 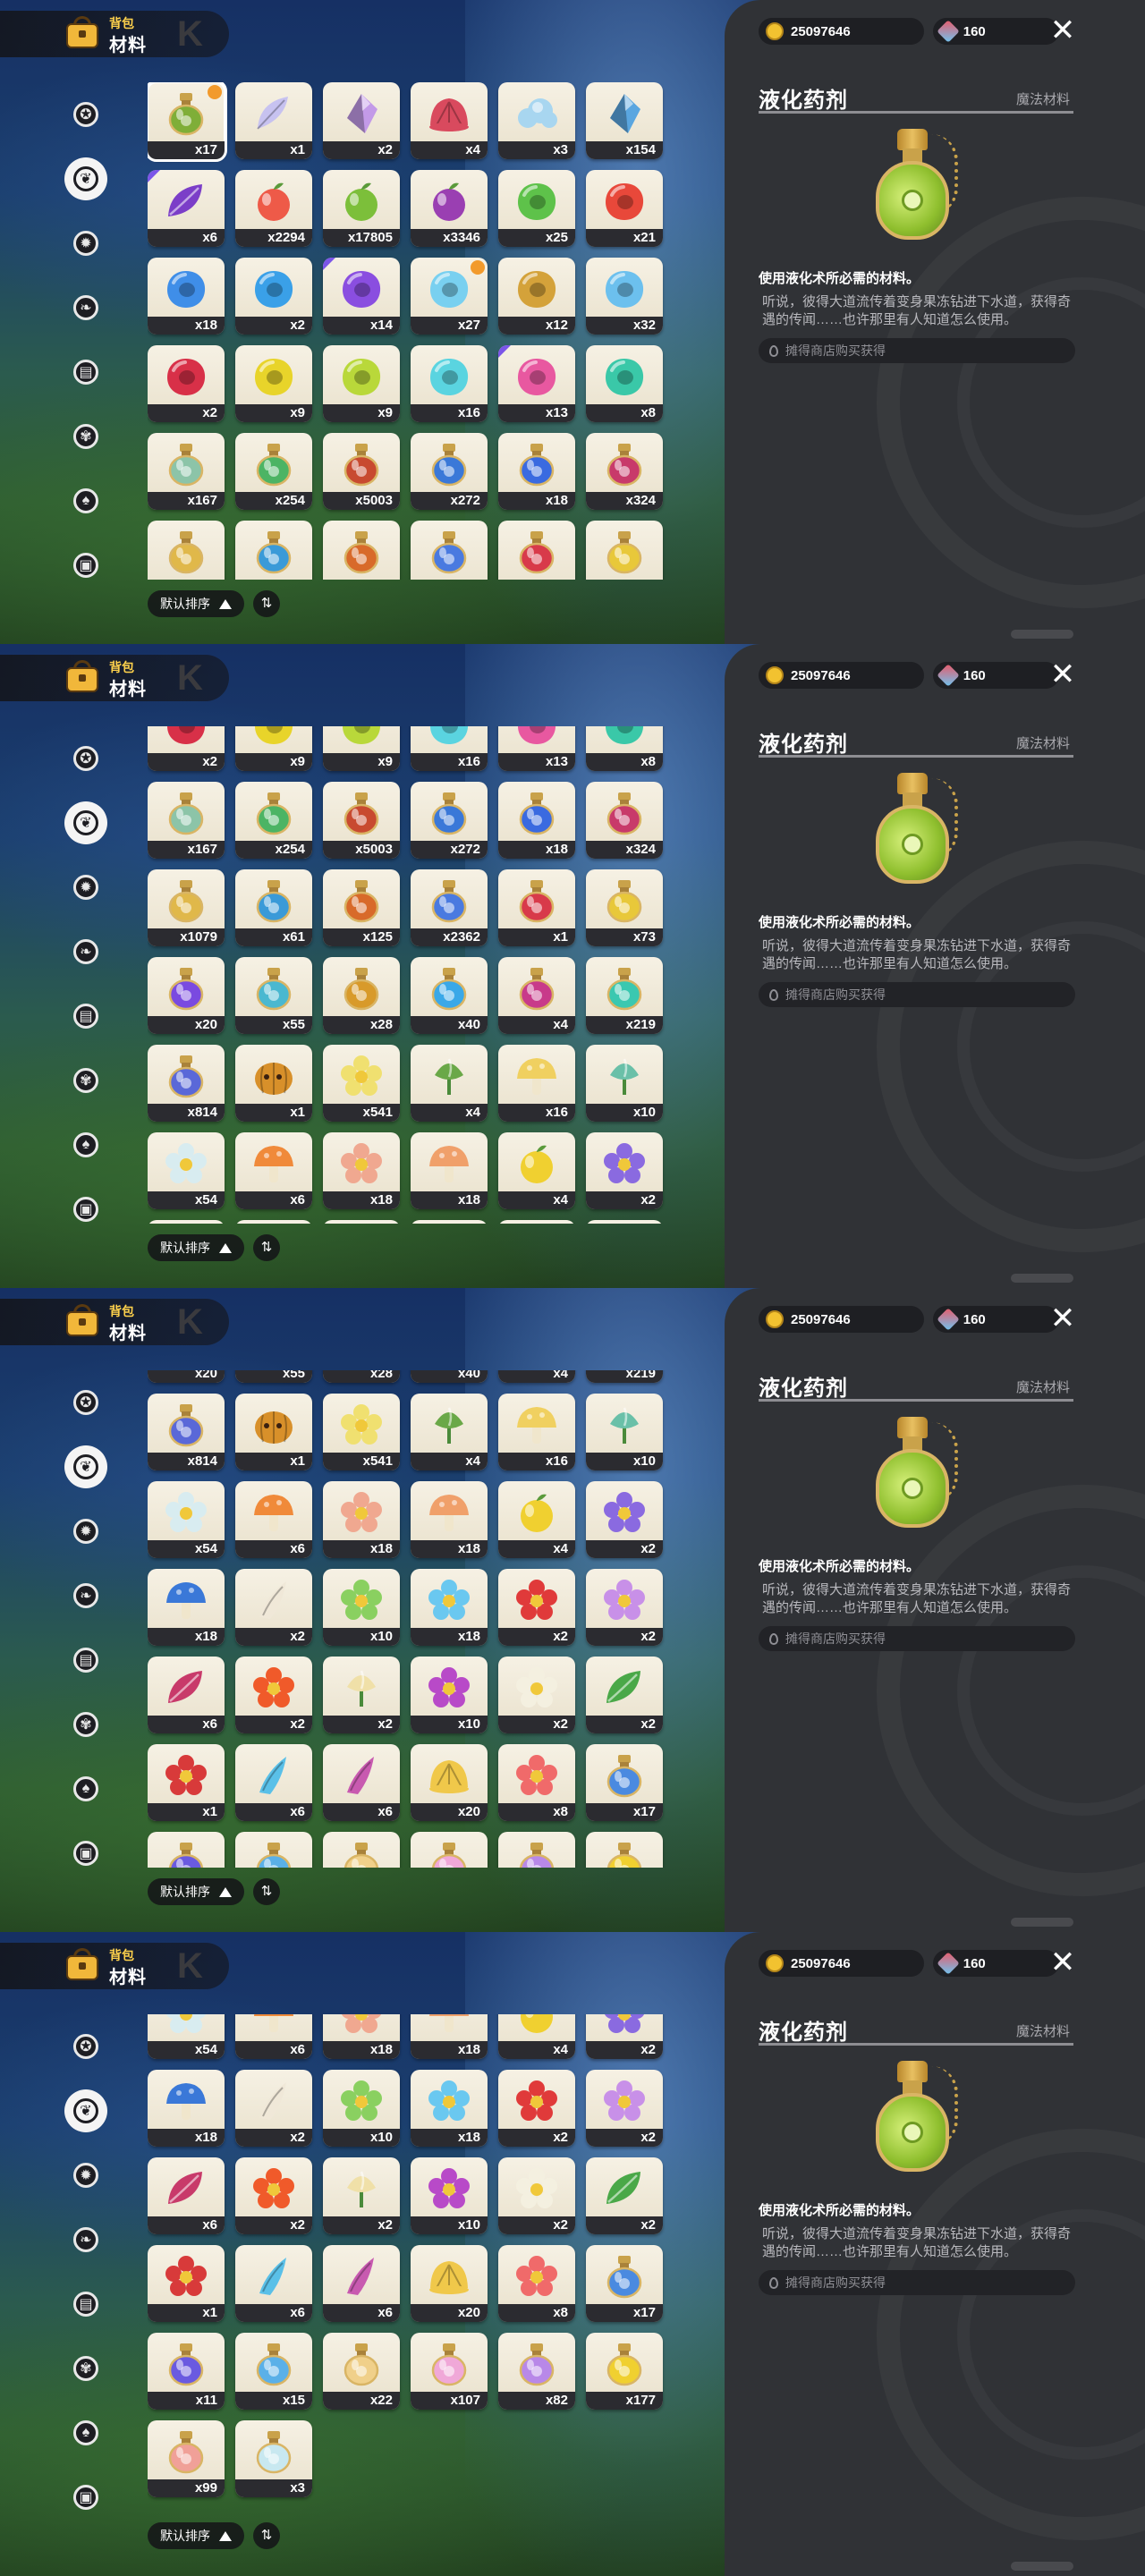 What do you see at coordinates (186, 471) in the screenshot?
I see `item-slot: x167` at bounding box center [186, 471].